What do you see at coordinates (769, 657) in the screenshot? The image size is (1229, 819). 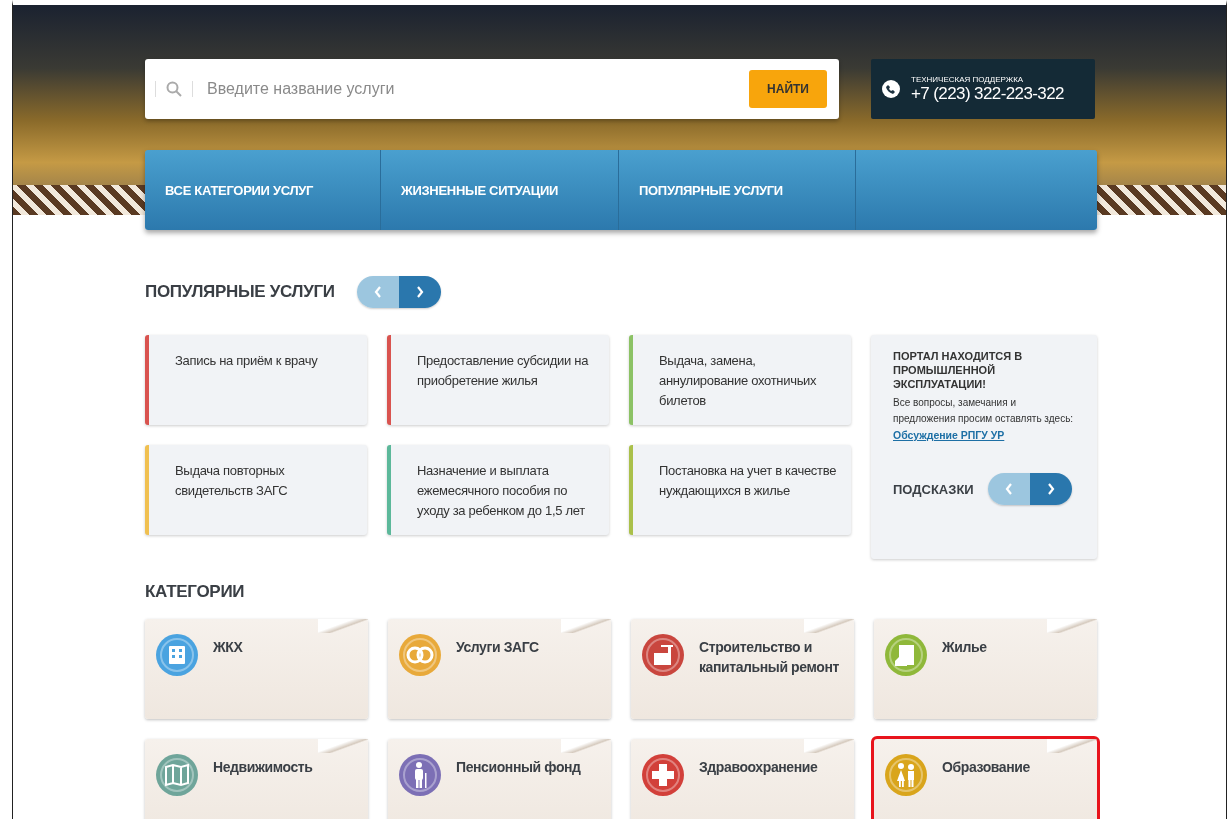 I see `category-label: Строительство и капитальный ремонт` at bounding box center [769, 657].